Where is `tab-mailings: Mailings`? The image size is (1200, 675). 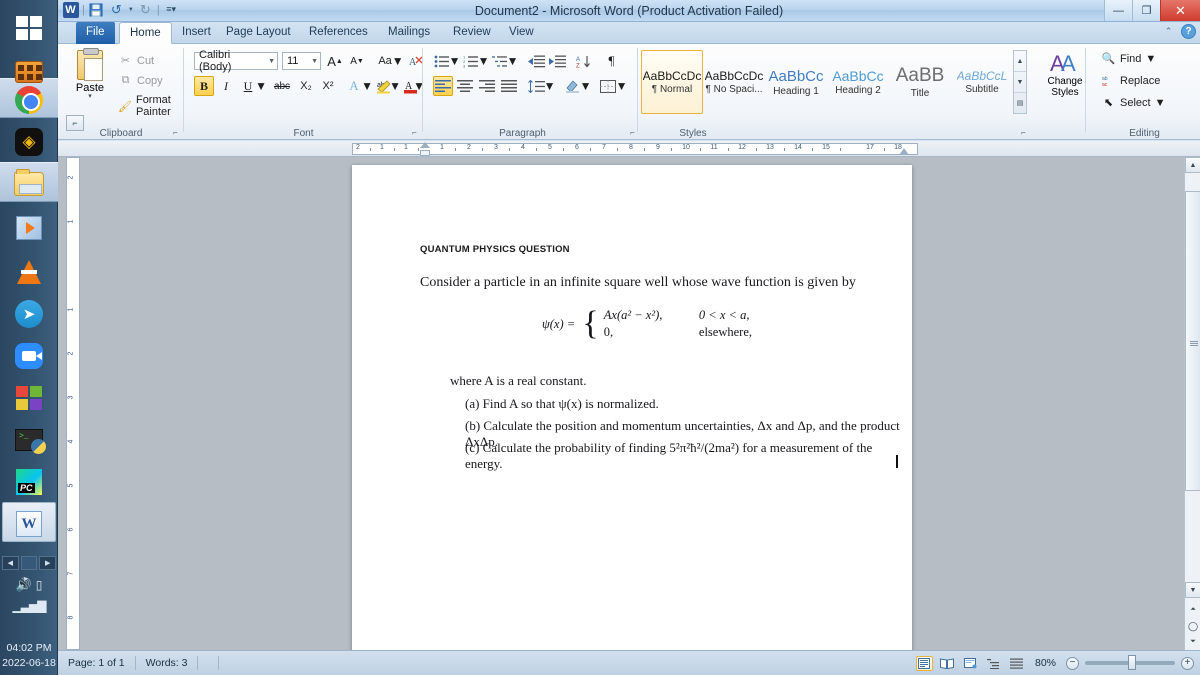
tab-mailings: Mailings is located at coordinates (409, 33).